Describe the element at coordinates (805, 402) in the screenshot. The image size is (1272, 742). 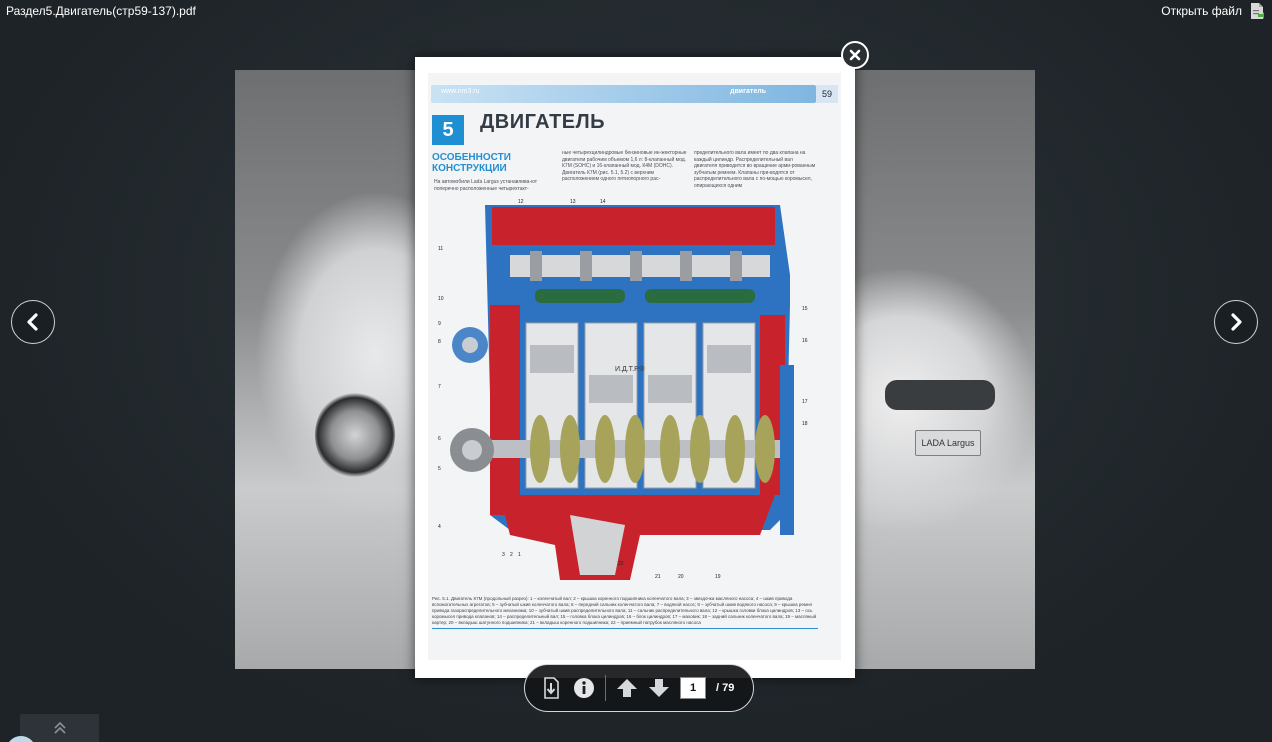
I see `callout-17: 17` at that location.